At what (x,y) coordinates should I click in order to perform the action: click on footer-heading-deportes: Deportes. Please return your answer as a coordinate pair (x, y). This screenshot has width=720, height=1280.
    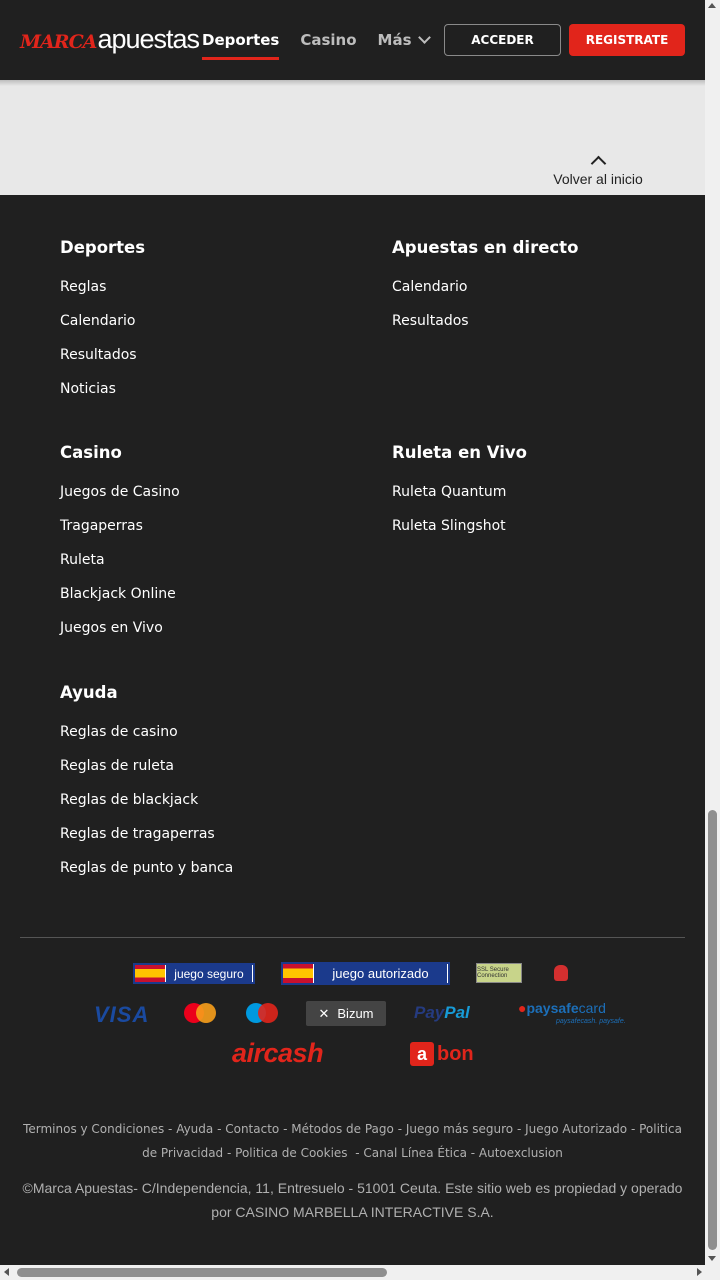
    Looking at the image, I should click on (103, 247).